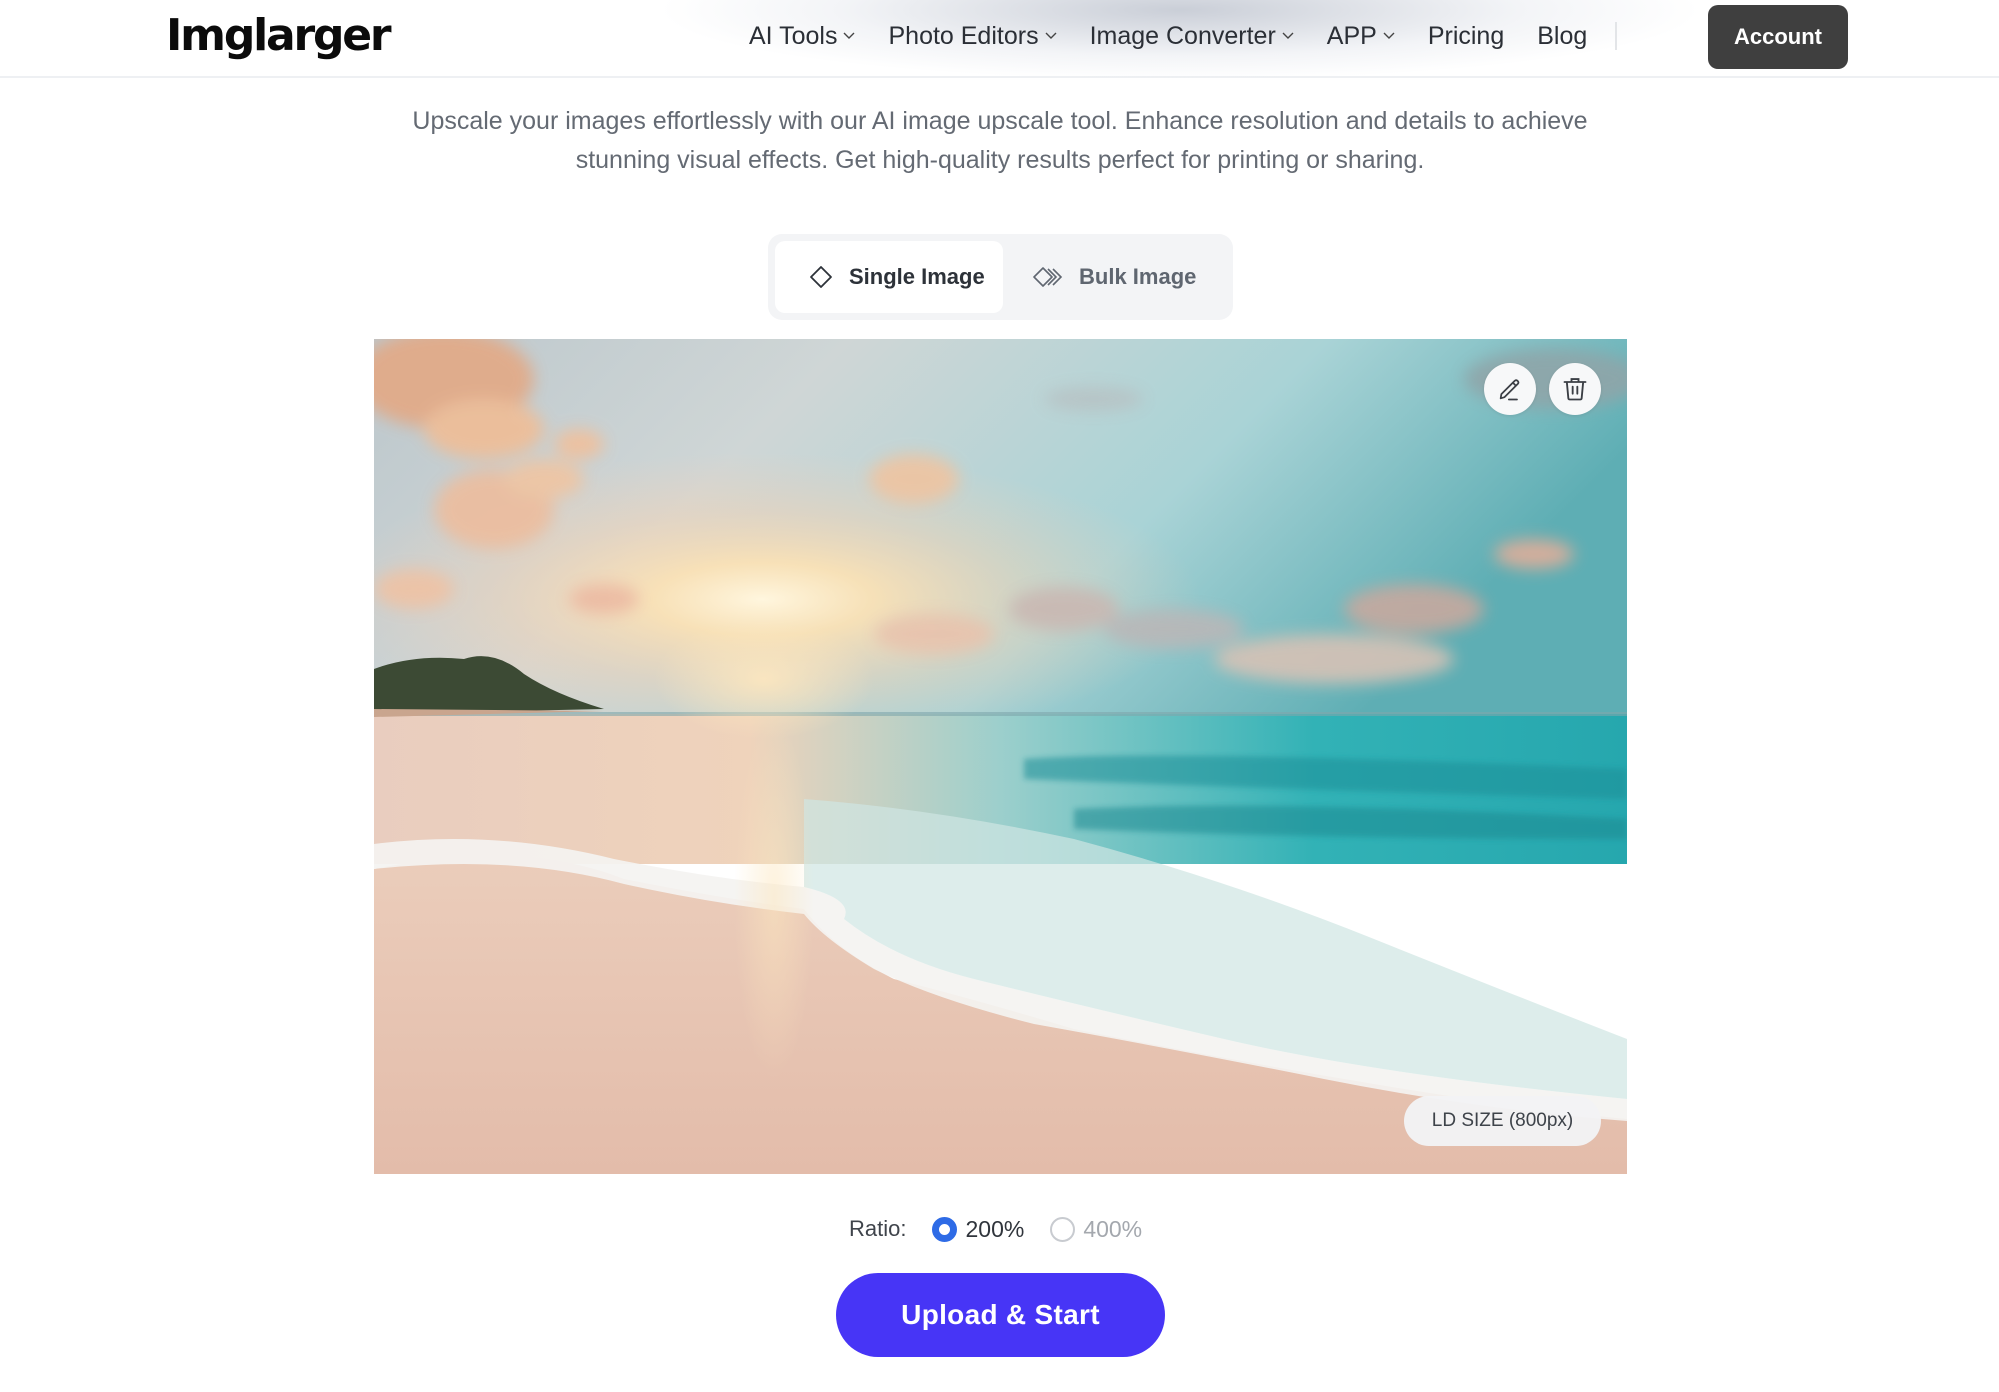 The image size is (1999, 1392). I want to click on nav-pricing: Pricing, so click(1466, 36).